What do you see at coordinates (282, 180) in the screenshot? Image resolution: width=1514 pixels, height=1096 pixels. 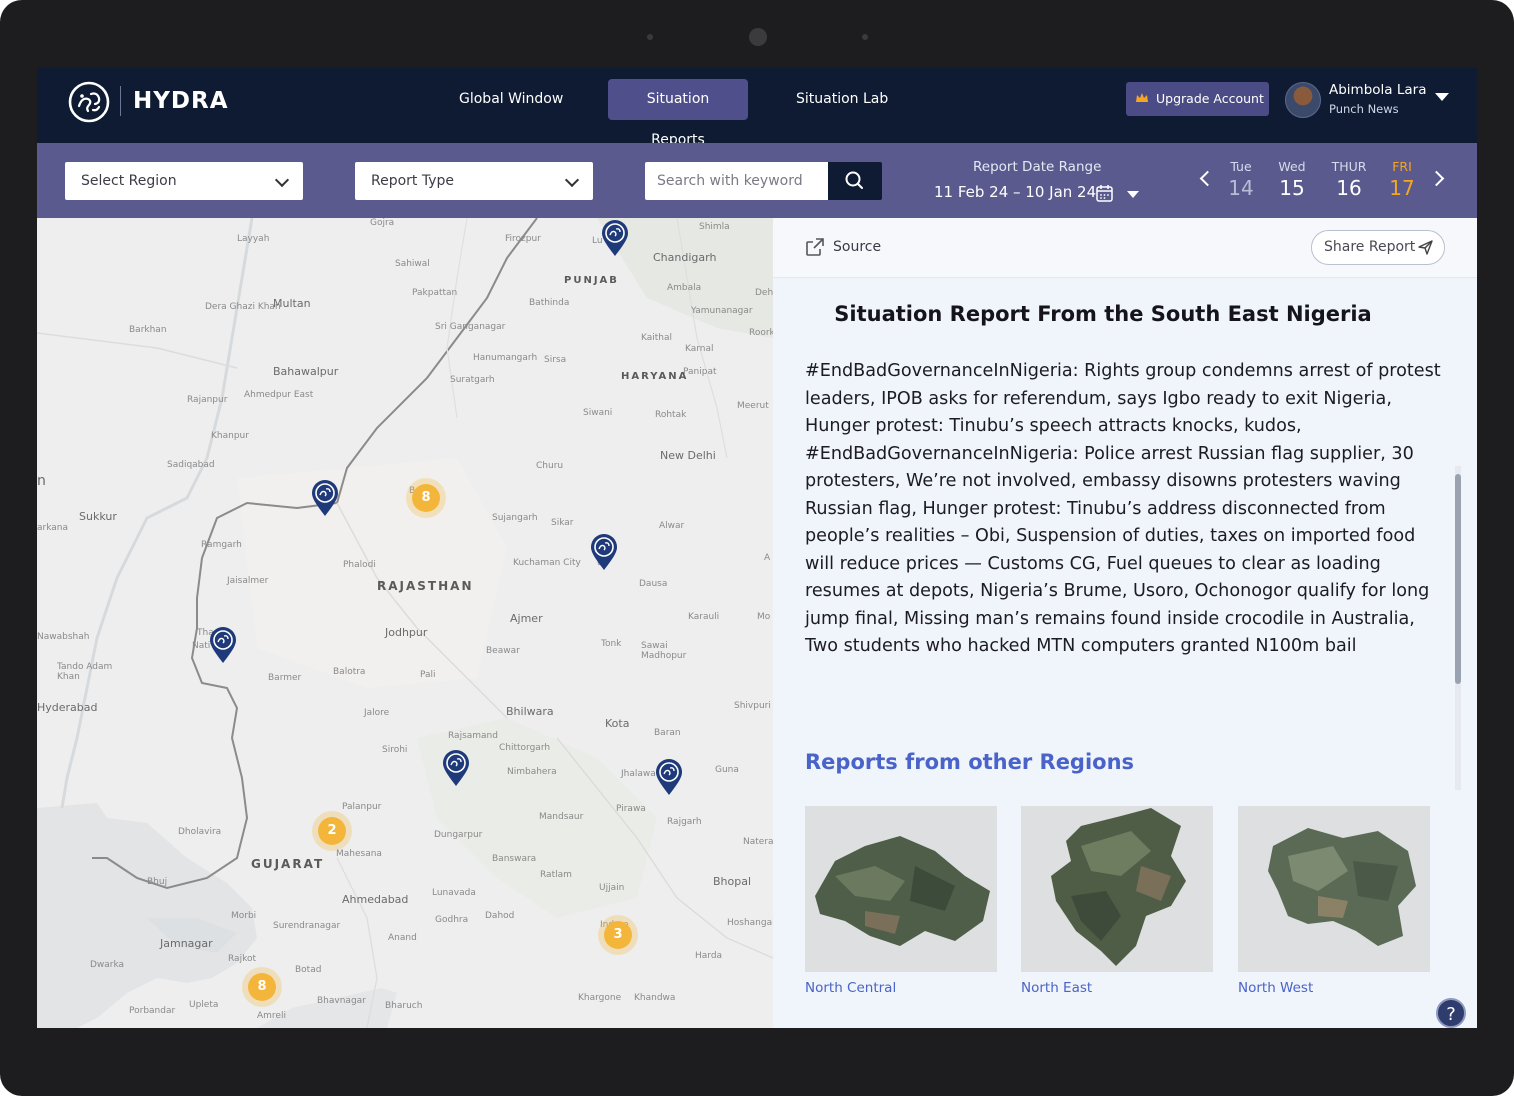 I see `chevron-down-icon` at bounding box center [282, 180].